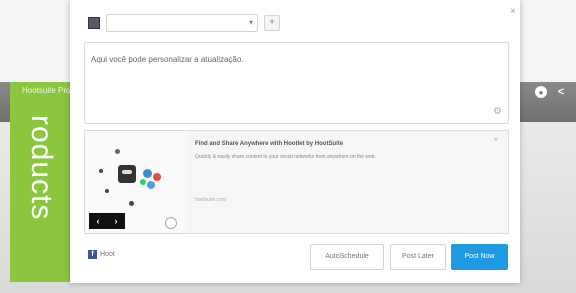 The image size is (576, 293). I want to click on owl-logo-icon, so click(127, 174).